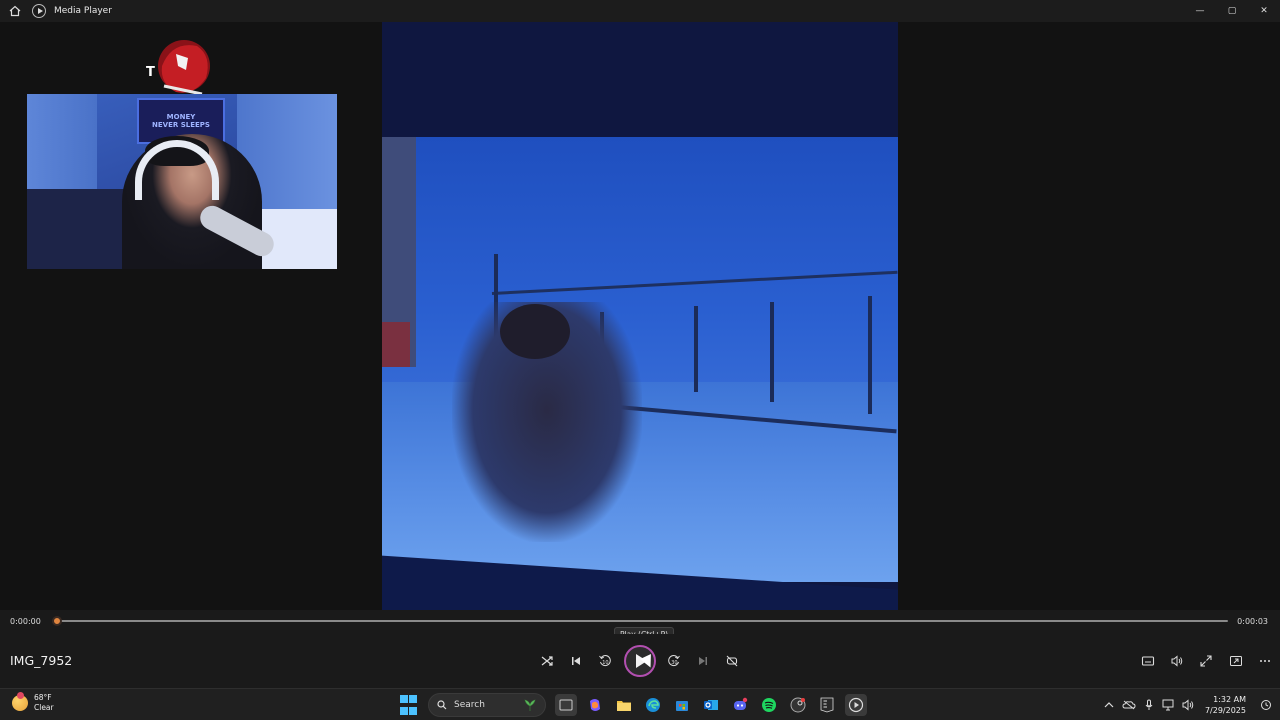 This screenshot has width=1280, height=720. What do you see at coordinates (57, 621) in the screenshot?
I see `seek-thumb` at bounding box center [57, 621].